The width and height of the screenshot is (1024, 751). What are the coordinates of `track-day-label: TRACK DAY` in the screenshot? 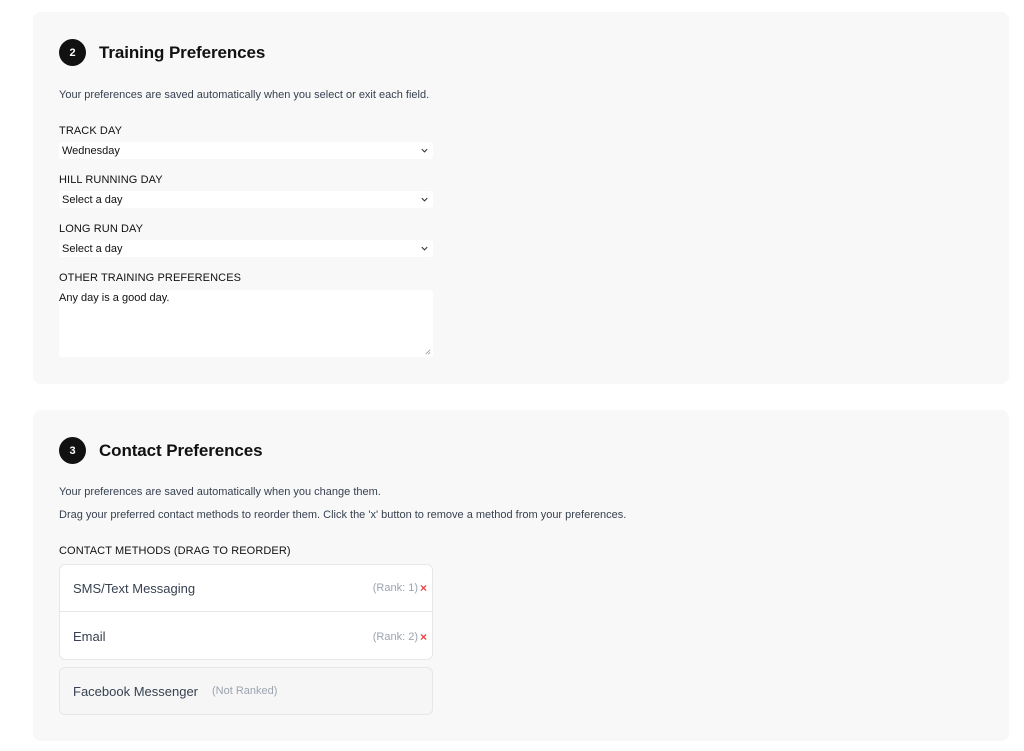 It's located at (91, 131).